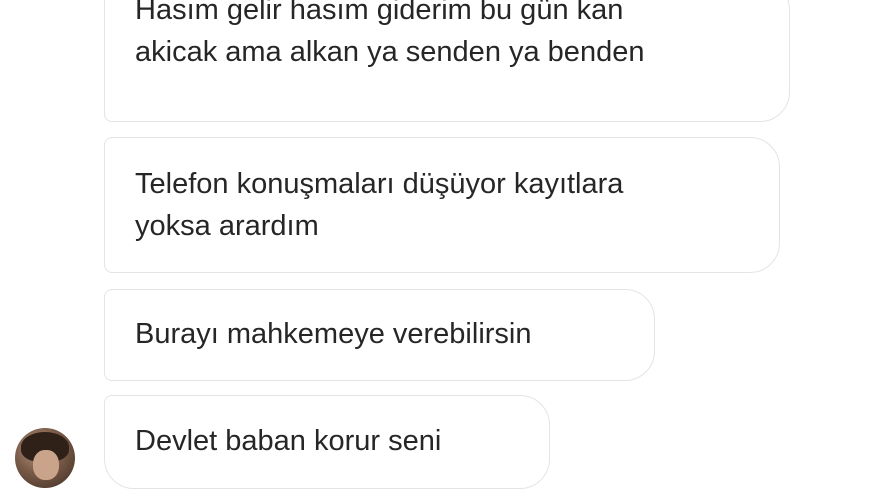 The image size is (880, 503). Describe the element at coordinates (379, 13) in the screenshot. I see `message-text: Hasım gelir hasım giderim bu gün kan` at that location.